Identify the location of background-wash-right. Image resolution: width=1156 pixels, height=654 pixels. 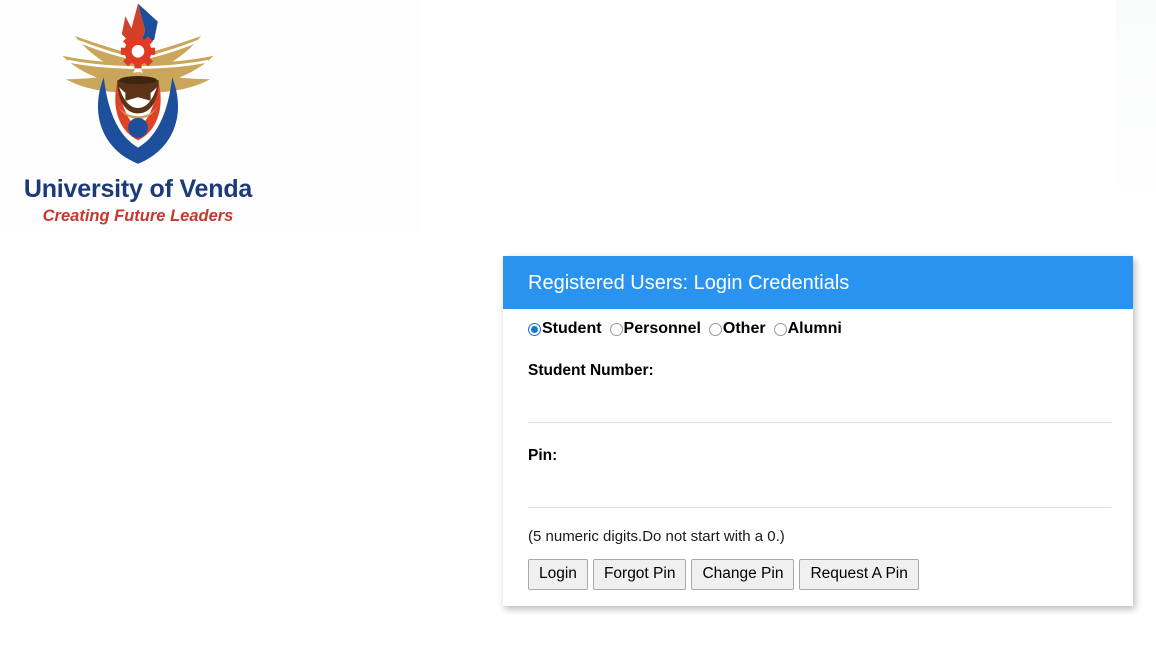
(1136, 110).